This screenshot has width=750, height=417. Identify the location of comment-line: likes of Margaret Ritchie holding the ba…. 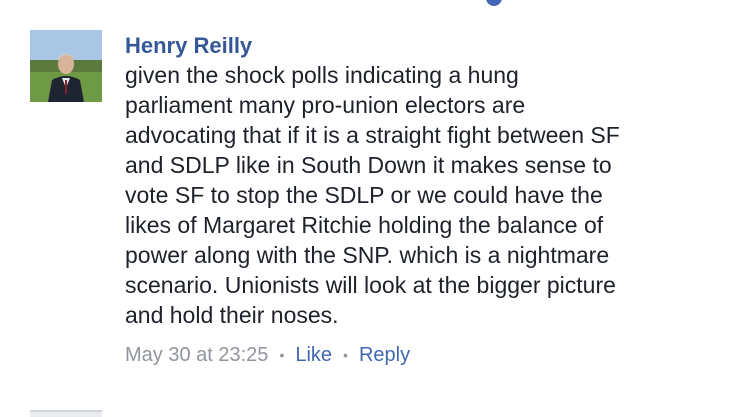
(364, 225).